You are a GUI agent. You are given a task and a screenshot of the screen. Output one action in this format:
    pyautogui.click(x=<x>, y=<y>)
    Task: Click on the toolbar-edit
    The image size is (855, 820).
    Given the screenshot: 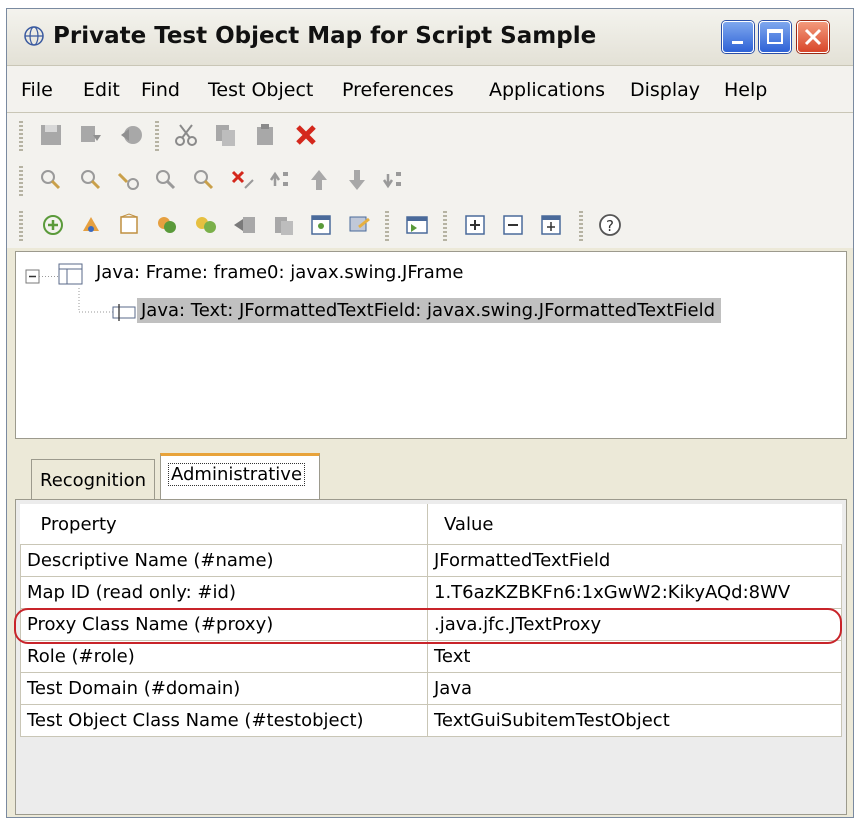 What is the action you would take?
    pyautogui.click(x=430, y=135)
    